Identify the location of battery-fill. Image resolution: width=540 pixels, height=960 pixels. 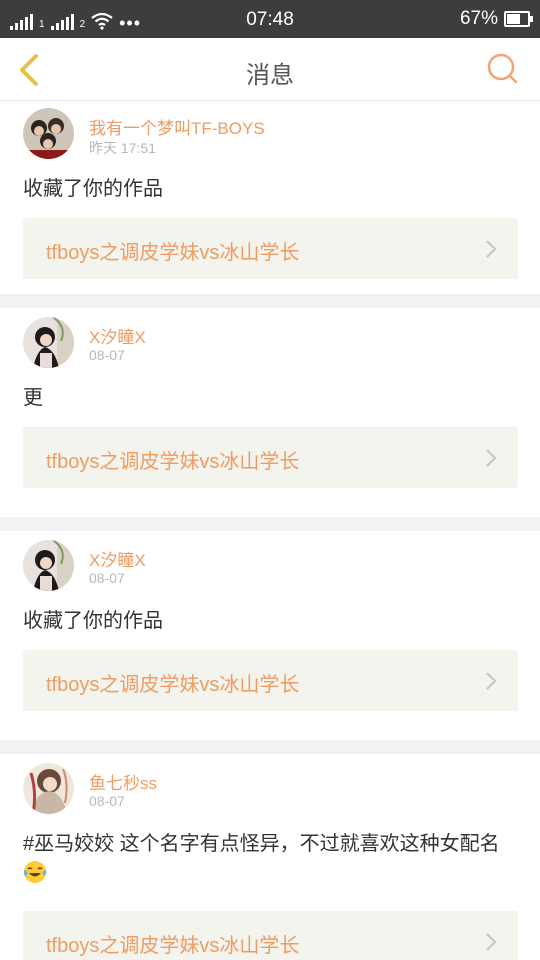
(513, 19).